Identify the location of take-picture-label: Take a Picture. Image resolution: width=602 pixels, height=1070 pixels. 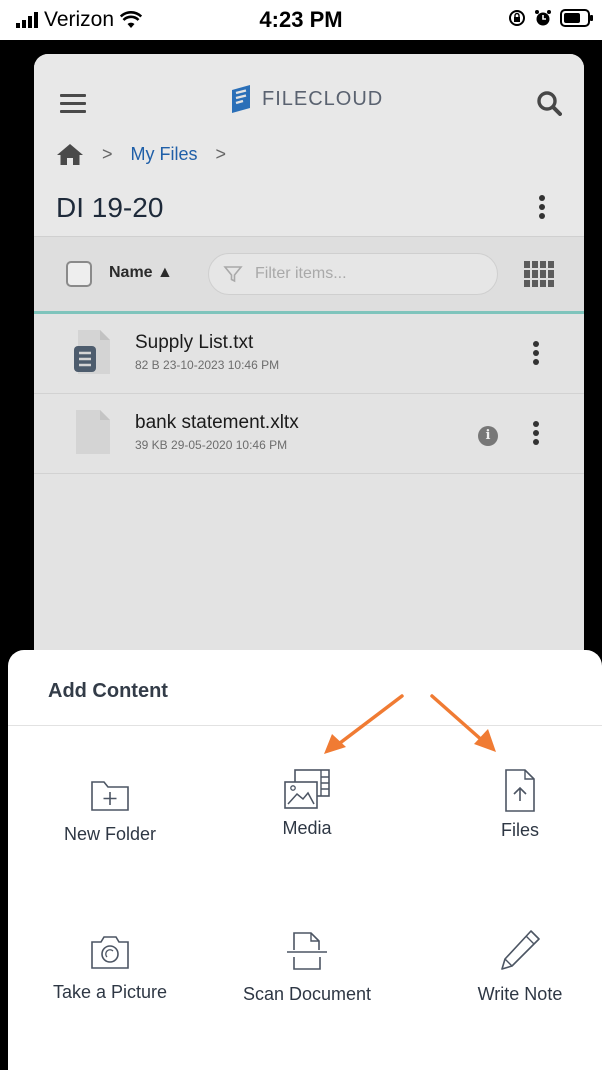
(110, 992).